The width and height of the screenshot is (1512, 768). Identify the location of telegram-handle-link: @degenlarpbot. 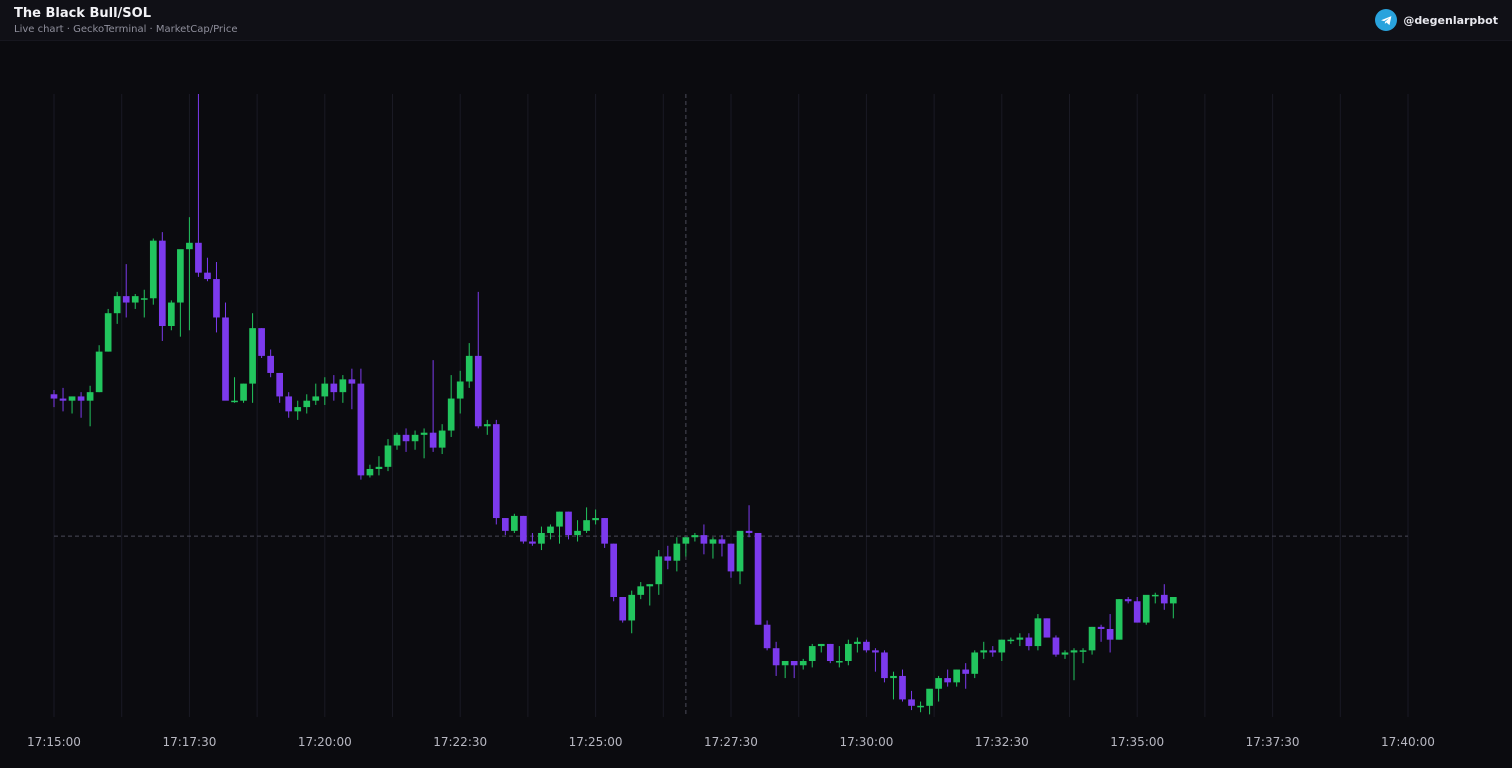
(1436, 20).